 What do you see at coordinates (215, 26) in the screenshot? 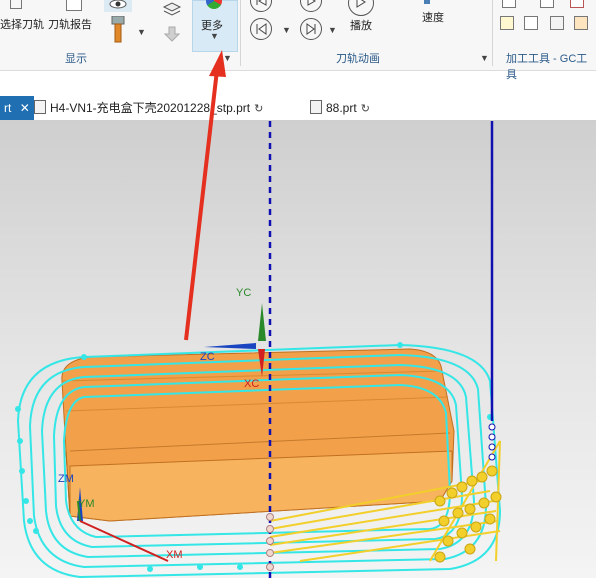
I see `more-button: 更多 ▼` at bounding box center [215, 26].